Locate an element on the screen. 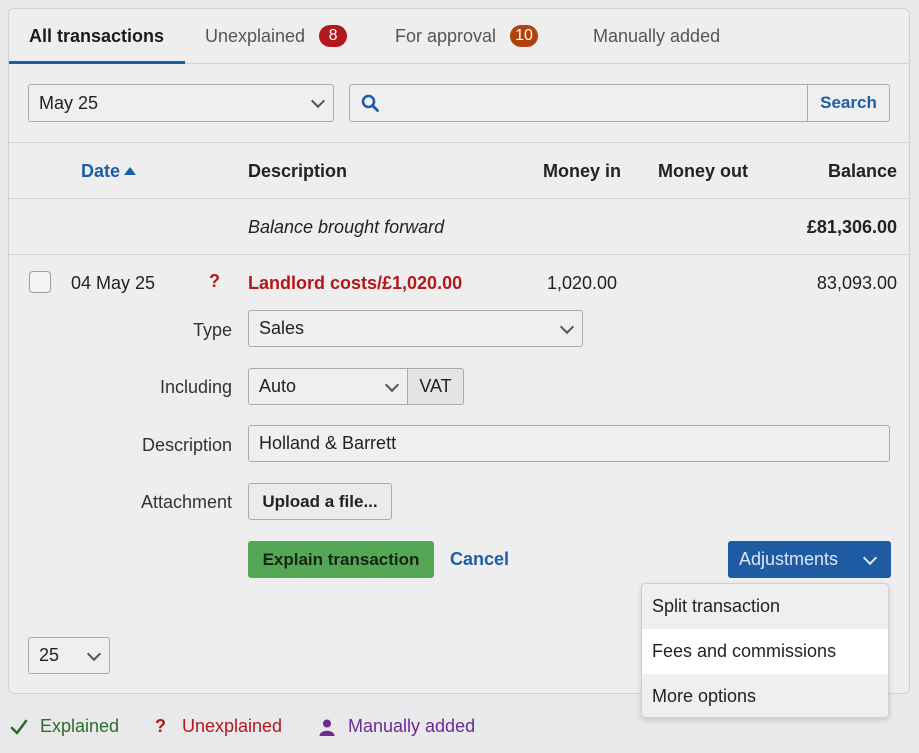 The height and width of the screenshot is (753, 919). per-page-value: 25 is located at coordinates (49, 655).